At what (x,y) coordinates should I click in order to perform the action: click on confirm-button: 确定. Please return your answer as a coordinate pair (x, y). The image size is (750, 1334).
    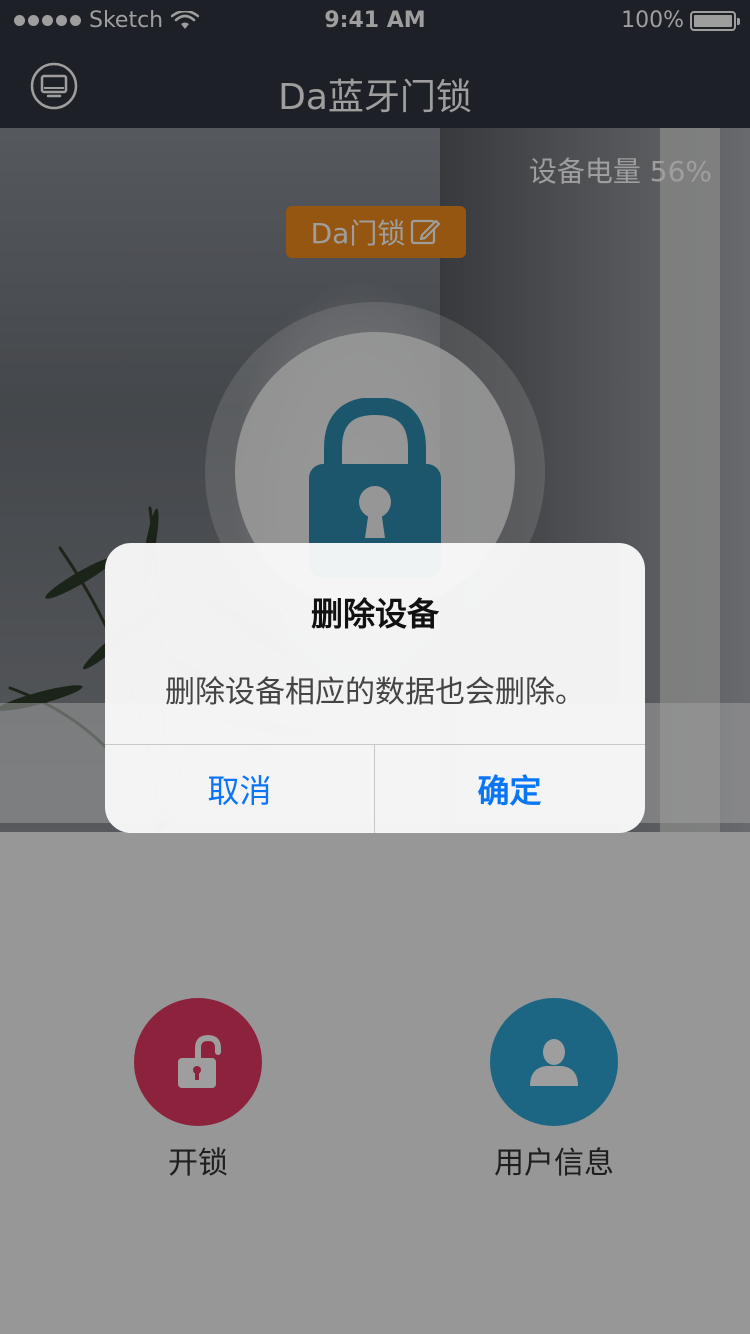
    Looking at the image, I should click on (509, 789).